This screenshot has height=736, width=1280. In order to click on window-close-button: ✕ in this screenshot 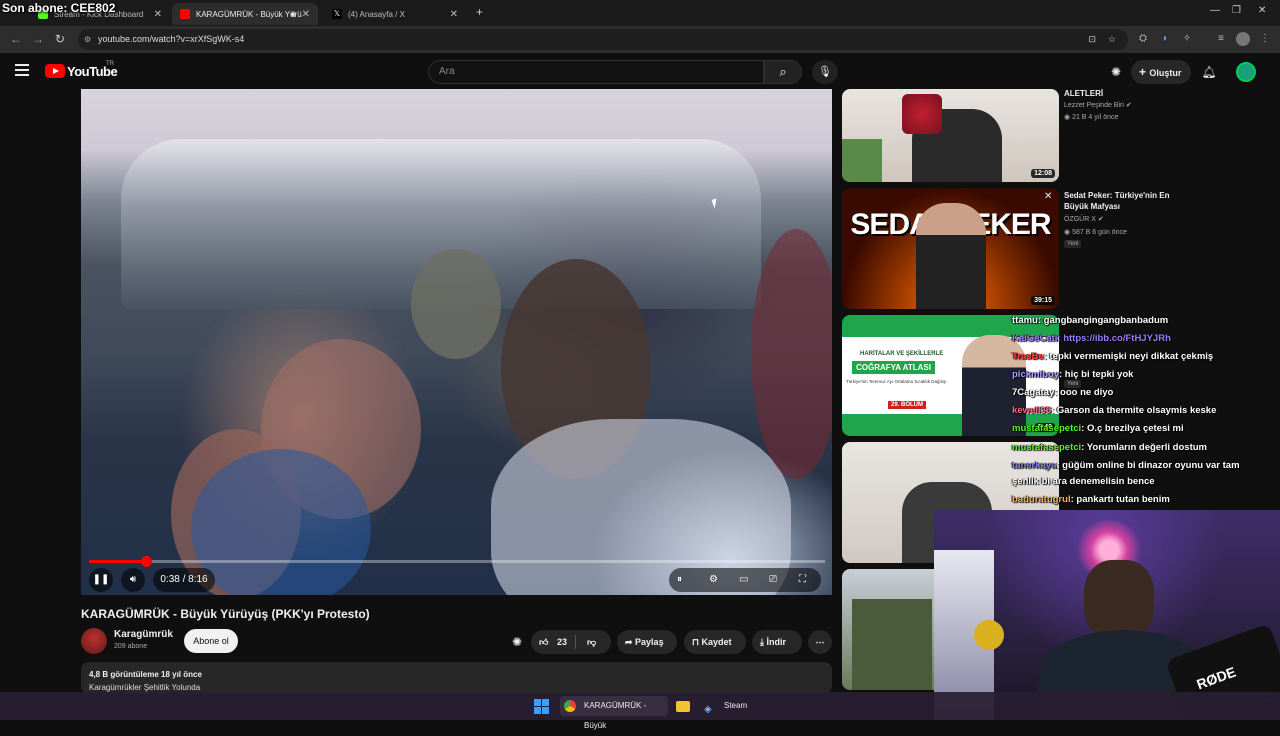, I will do `click(1262, 10)`.